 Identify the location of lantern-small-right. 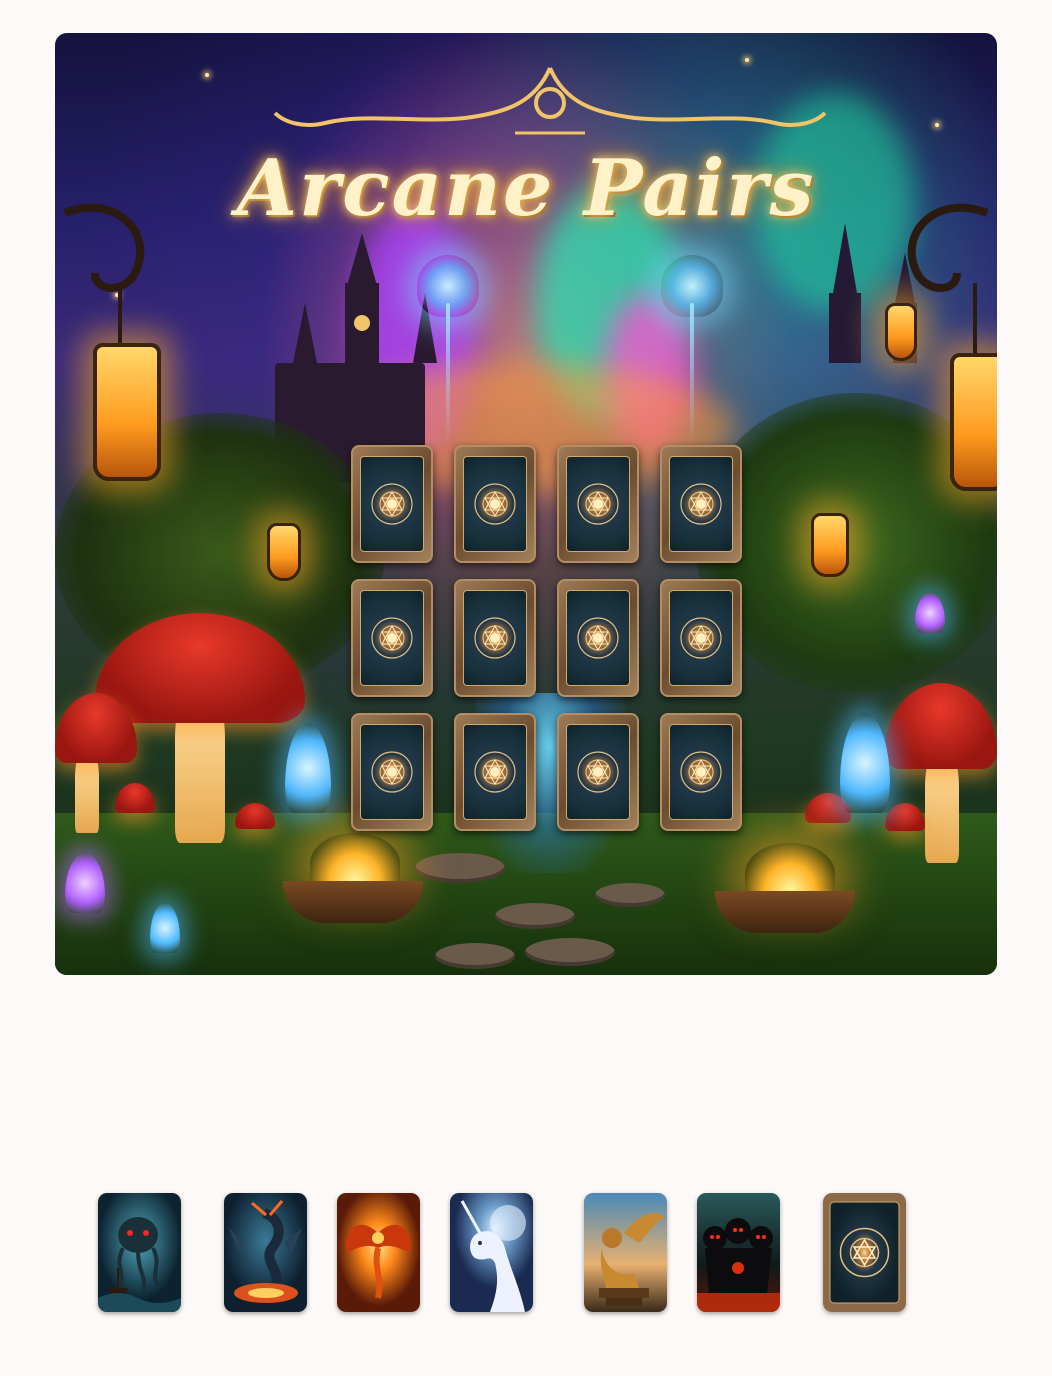
(830, 545).